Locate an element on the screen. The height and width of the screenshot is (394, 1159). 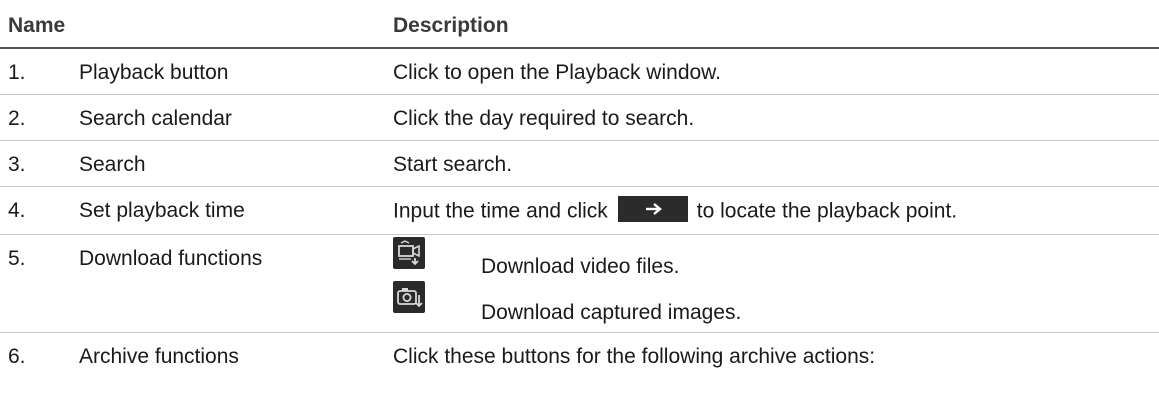
row-number: 2. is located at coordinates (17, 118).